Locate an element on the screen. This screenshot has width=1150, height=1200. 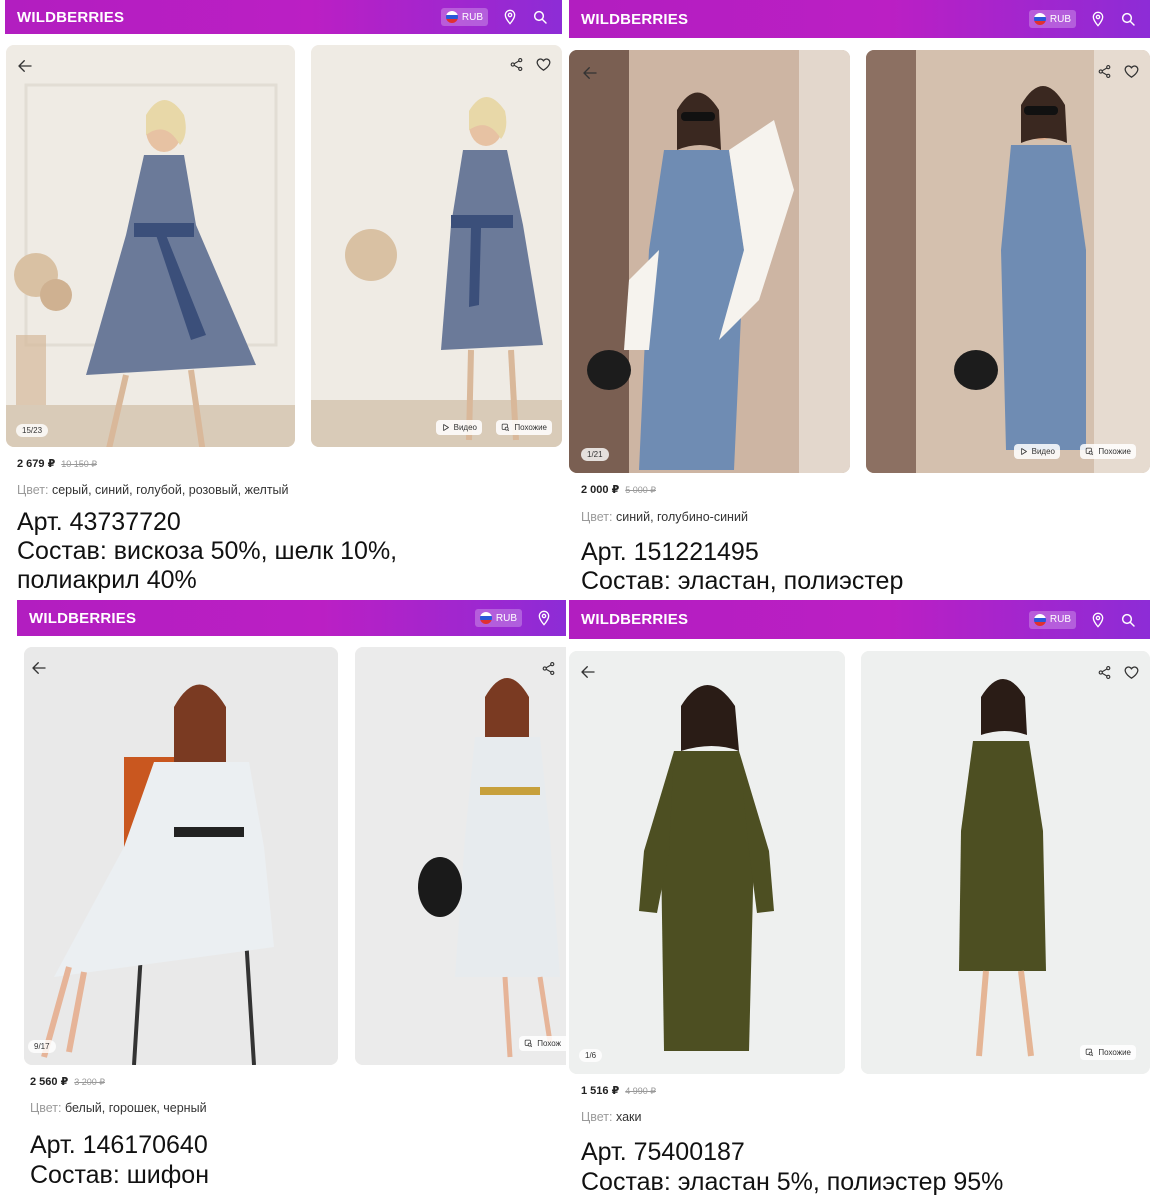
color-info: Цвет: белый, горошек, черный is located at coordinates (118, 1108).